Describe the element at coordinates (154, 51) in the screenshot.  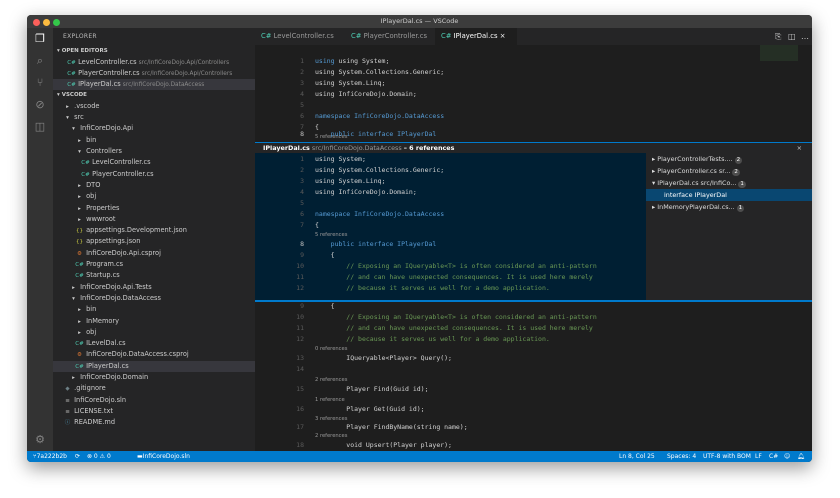
I see `open-editors-section: ▾ OPEN EDITORS` at that location.